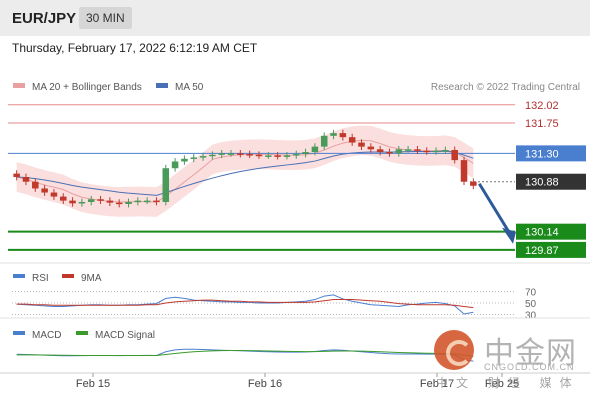  What do you see at coordinates (531, 316) in the screenshot?
I see `rsi-level-label-30: 30` at bounding box center [531, 316].